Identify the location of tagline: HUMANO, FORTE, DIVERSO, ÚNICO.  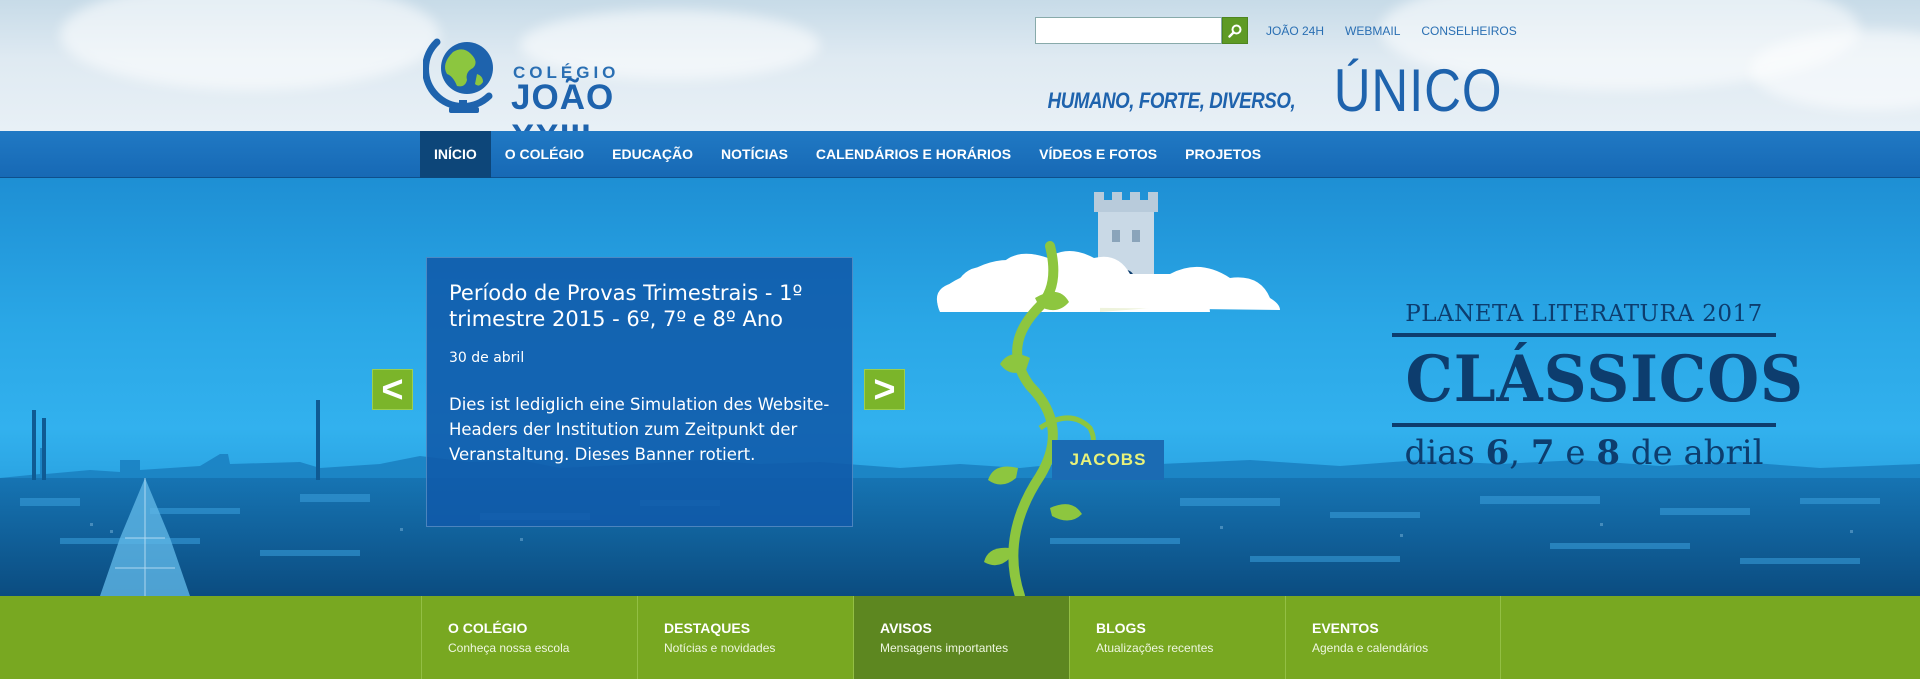
(1253, 91).